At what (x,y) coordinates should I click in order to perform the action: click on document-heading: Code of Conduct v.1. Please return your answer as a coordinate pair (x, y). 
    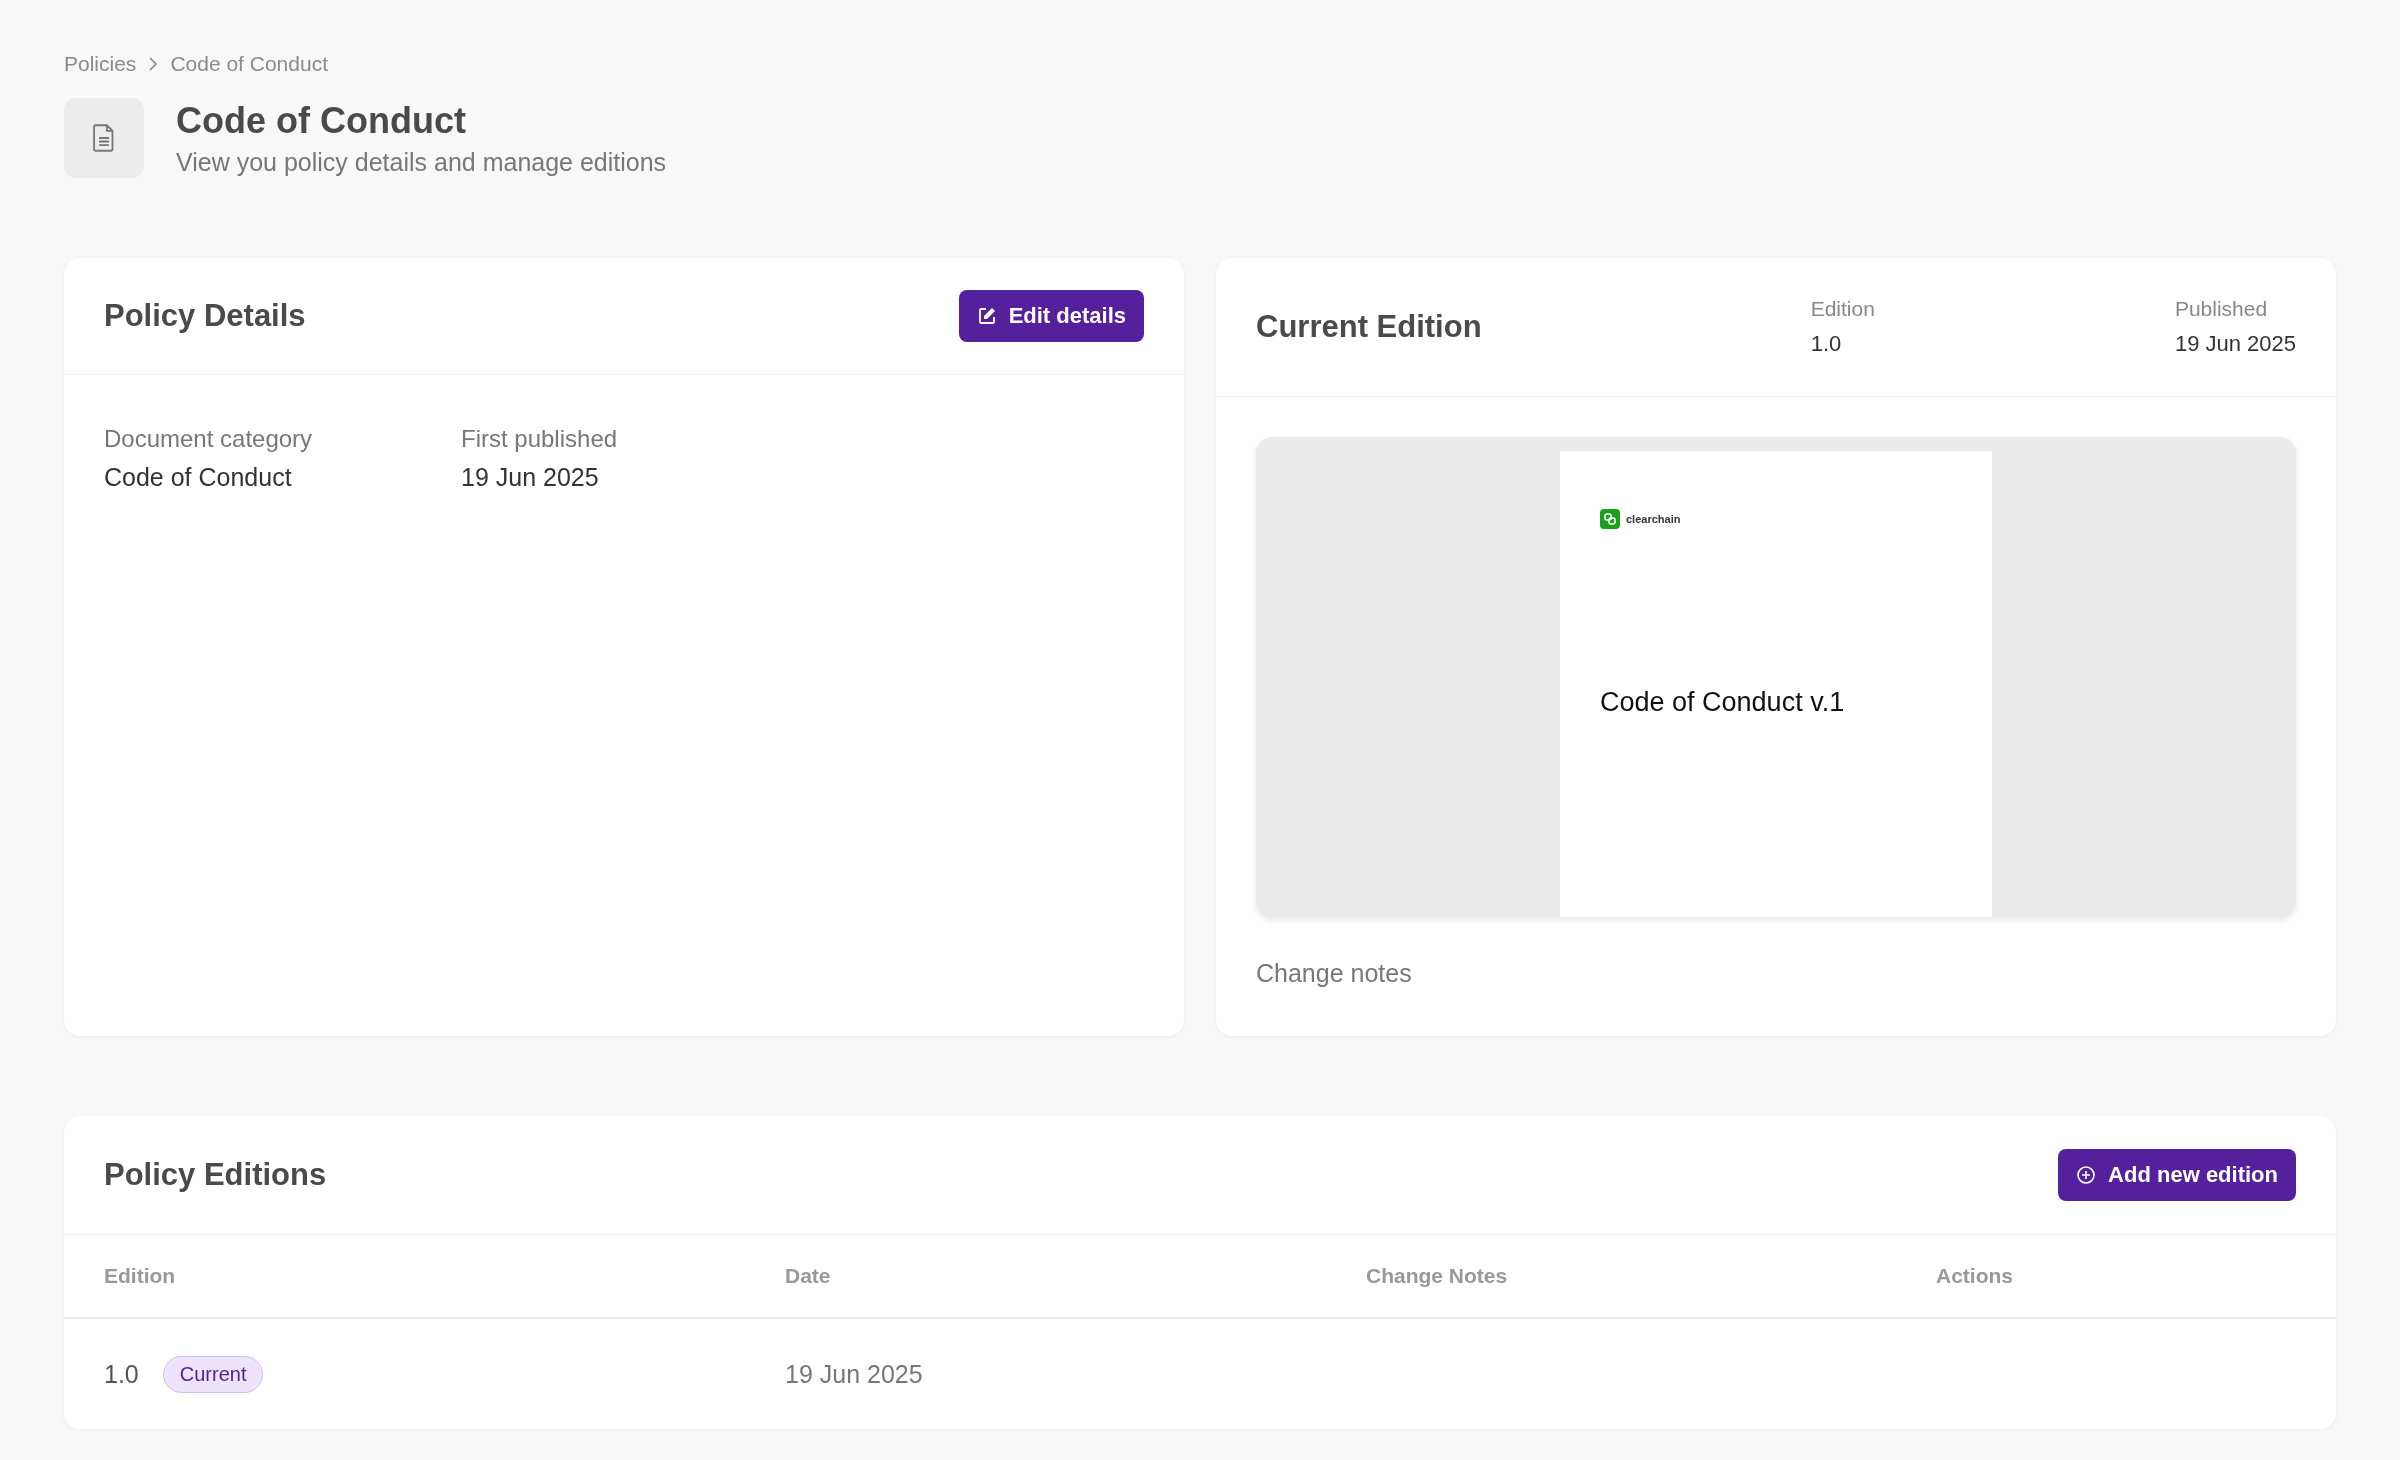
    Looking at the image, I should click on (1723, 702).